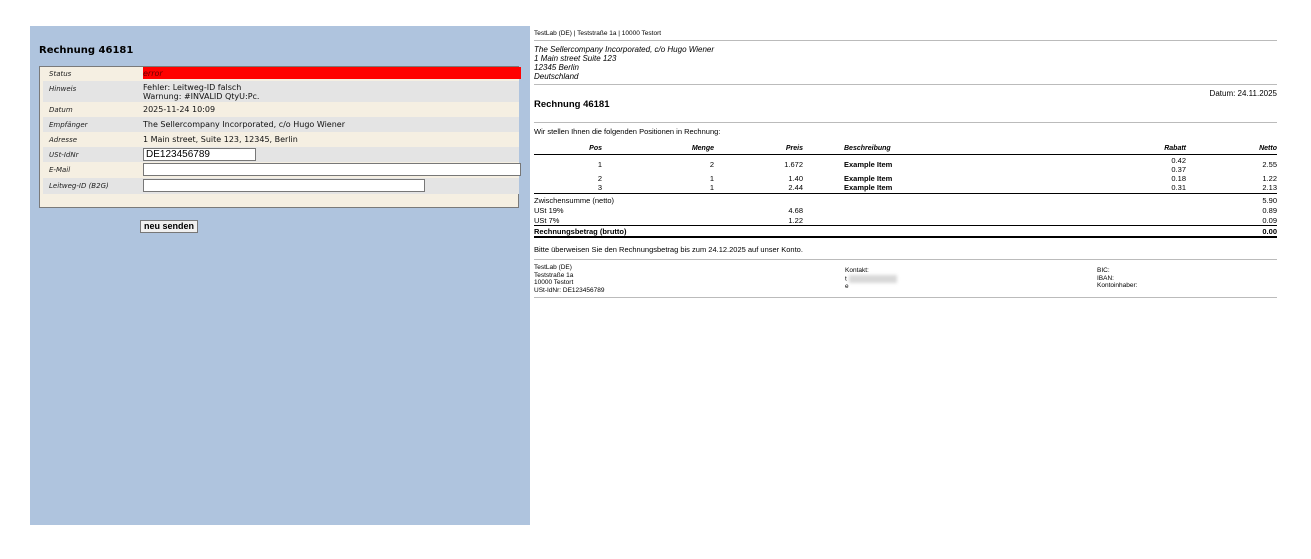 This screenshot has height=559, width=1311. Describe the element at coordinates (1178, 160) in the screenshot. I see `item-rabatt: 0.42` at that location.